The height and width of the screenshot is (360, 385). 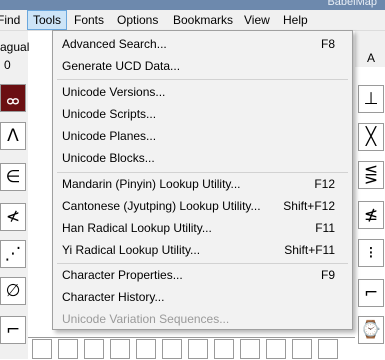 What do you see at coordinates (352, 4) in the screenshot?
I see `window-title: BabelMap` at bounding box center [352, 4].